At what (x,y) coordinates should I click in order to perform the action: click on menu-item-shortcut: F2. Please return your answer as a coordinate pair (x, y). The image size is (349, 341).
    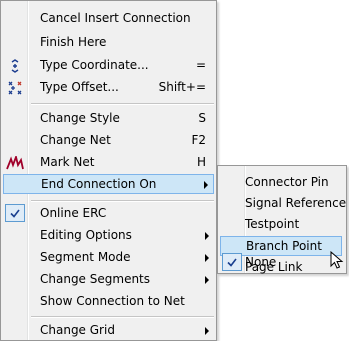
    Looking at the image, I should click on (198, 140).